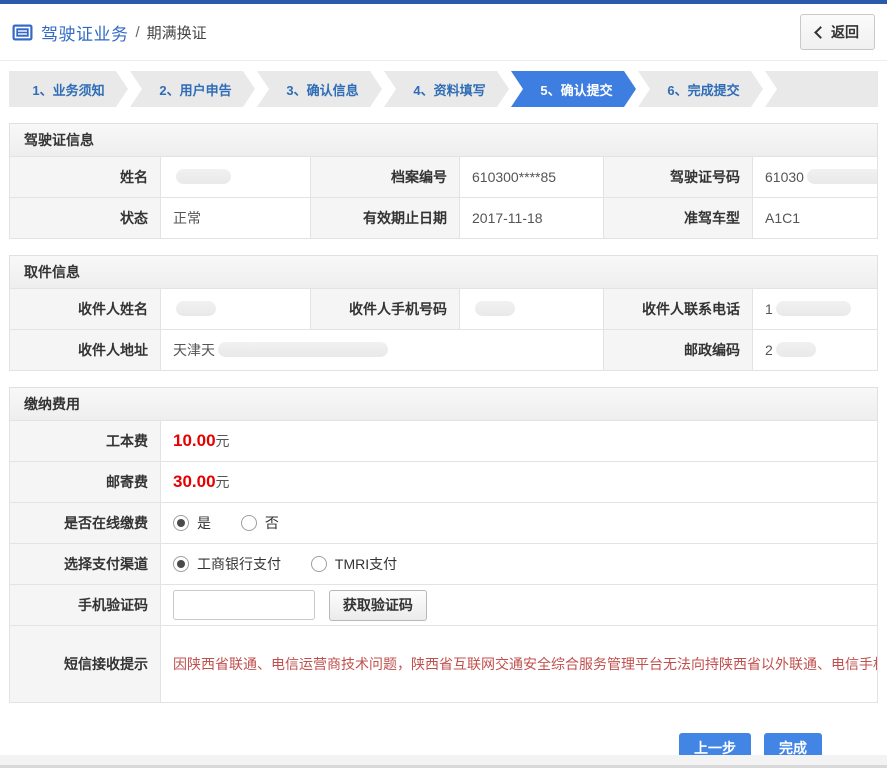 Image resolution: width=887 pixels, height=768 pixels. I want to click on name-value, so click(235, 177).